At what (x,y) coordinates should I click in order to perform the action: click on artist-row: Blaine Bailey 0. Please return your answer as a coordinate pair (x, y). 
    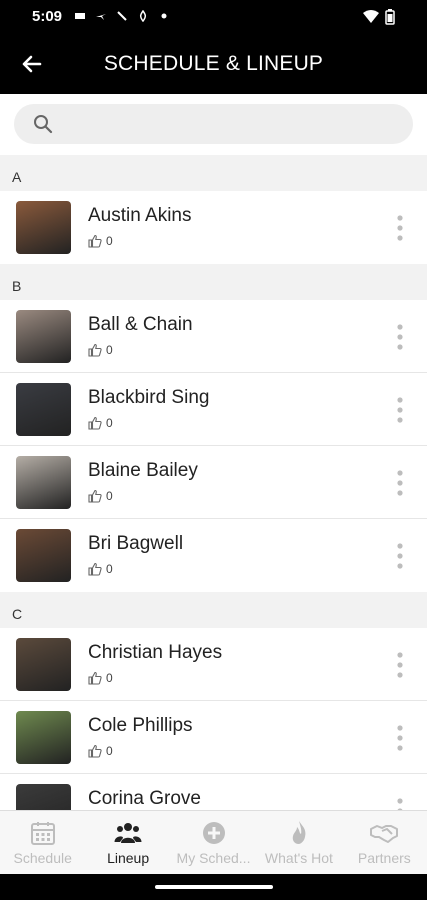
    Looking at the image, I should click on (213, 482).